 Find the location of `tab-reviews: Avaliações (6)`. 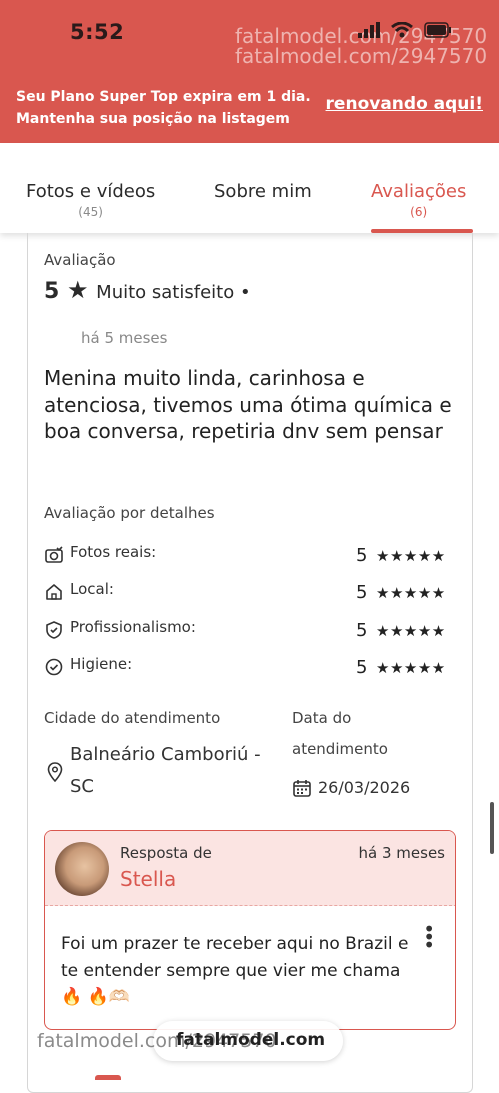

tab-reviews: Avaliações (6) is located at coordinates (418, 200).